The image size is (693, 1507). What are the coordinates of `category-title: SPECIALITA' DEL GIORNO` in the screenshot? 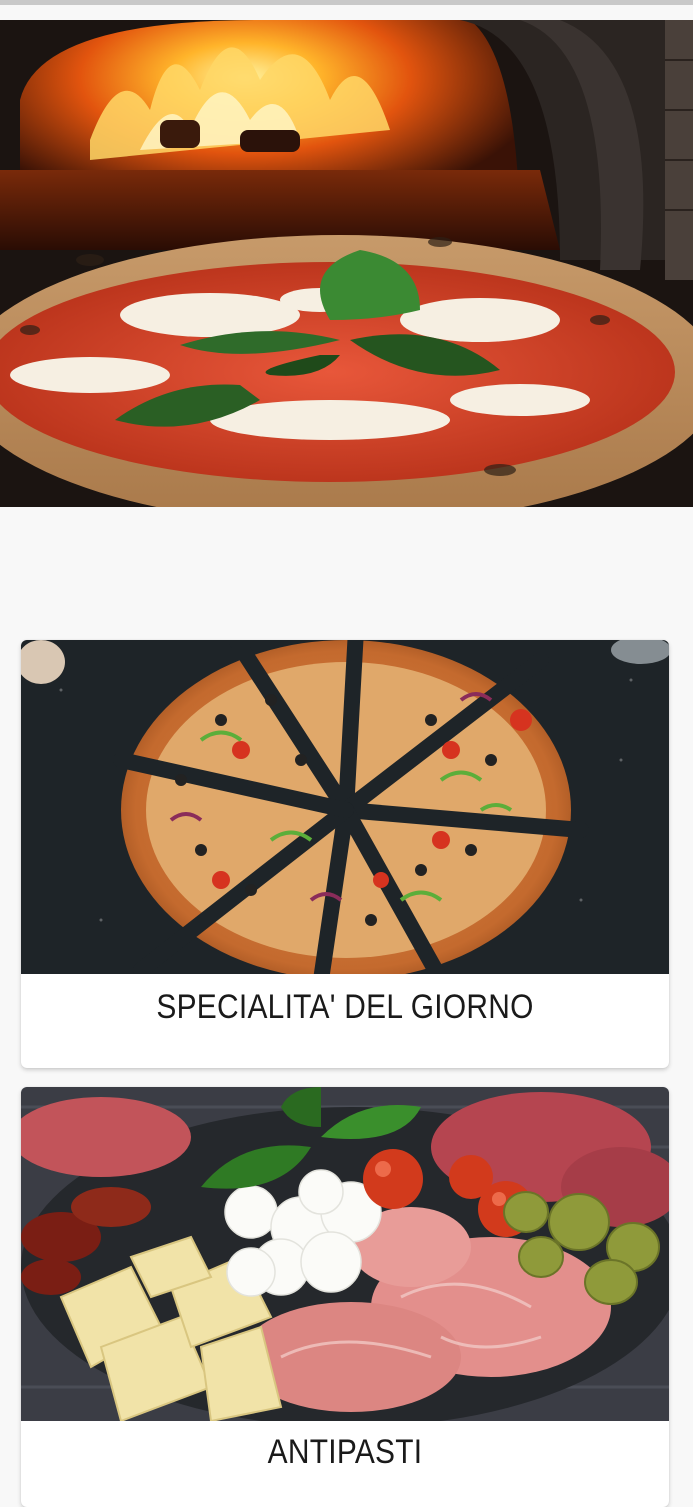 It's located at (345, 1007).